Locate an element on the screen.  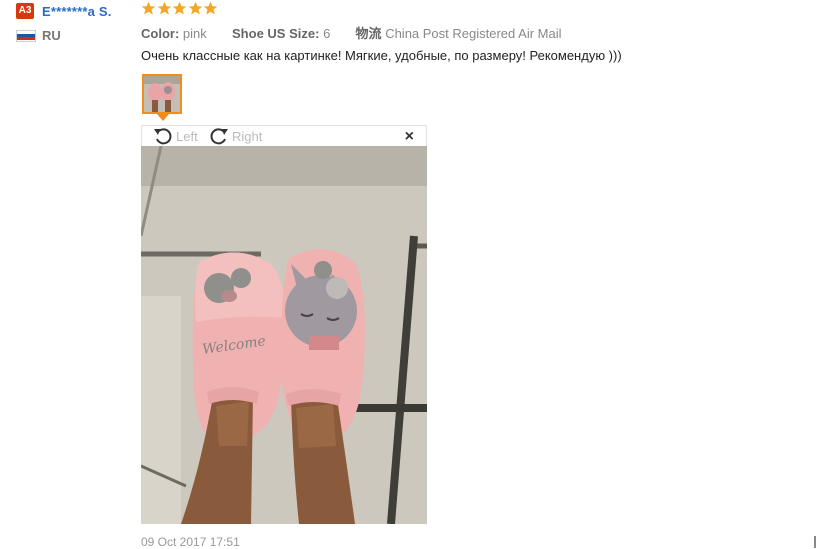
close-viewer-button: × is located at coordinates (409, 137).